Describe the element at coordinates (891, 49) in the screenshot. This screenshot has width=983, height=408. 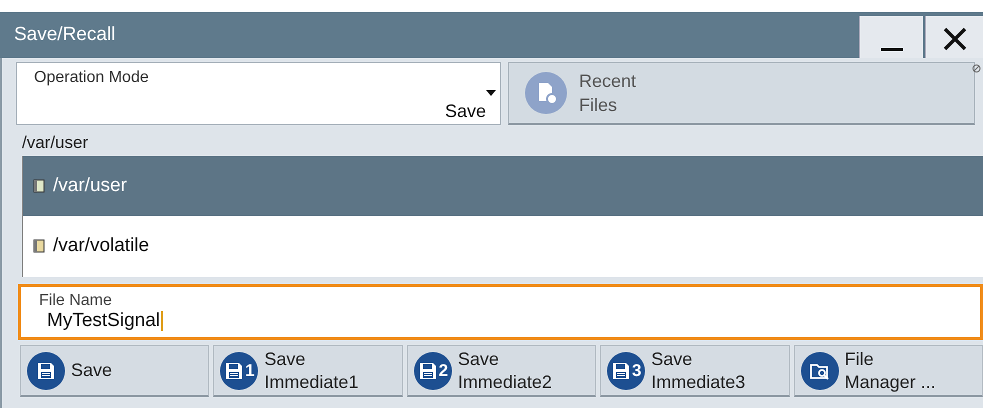
I see `minimize-icon` at that location.